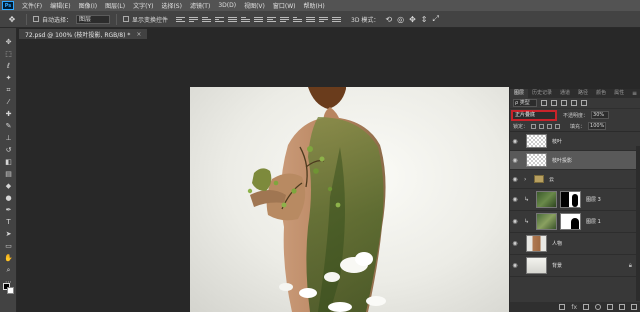  What do you see at coordinates (597, 126) in the screenshot?
I see `fill-input: 100%` at bounding box center [597, 126].